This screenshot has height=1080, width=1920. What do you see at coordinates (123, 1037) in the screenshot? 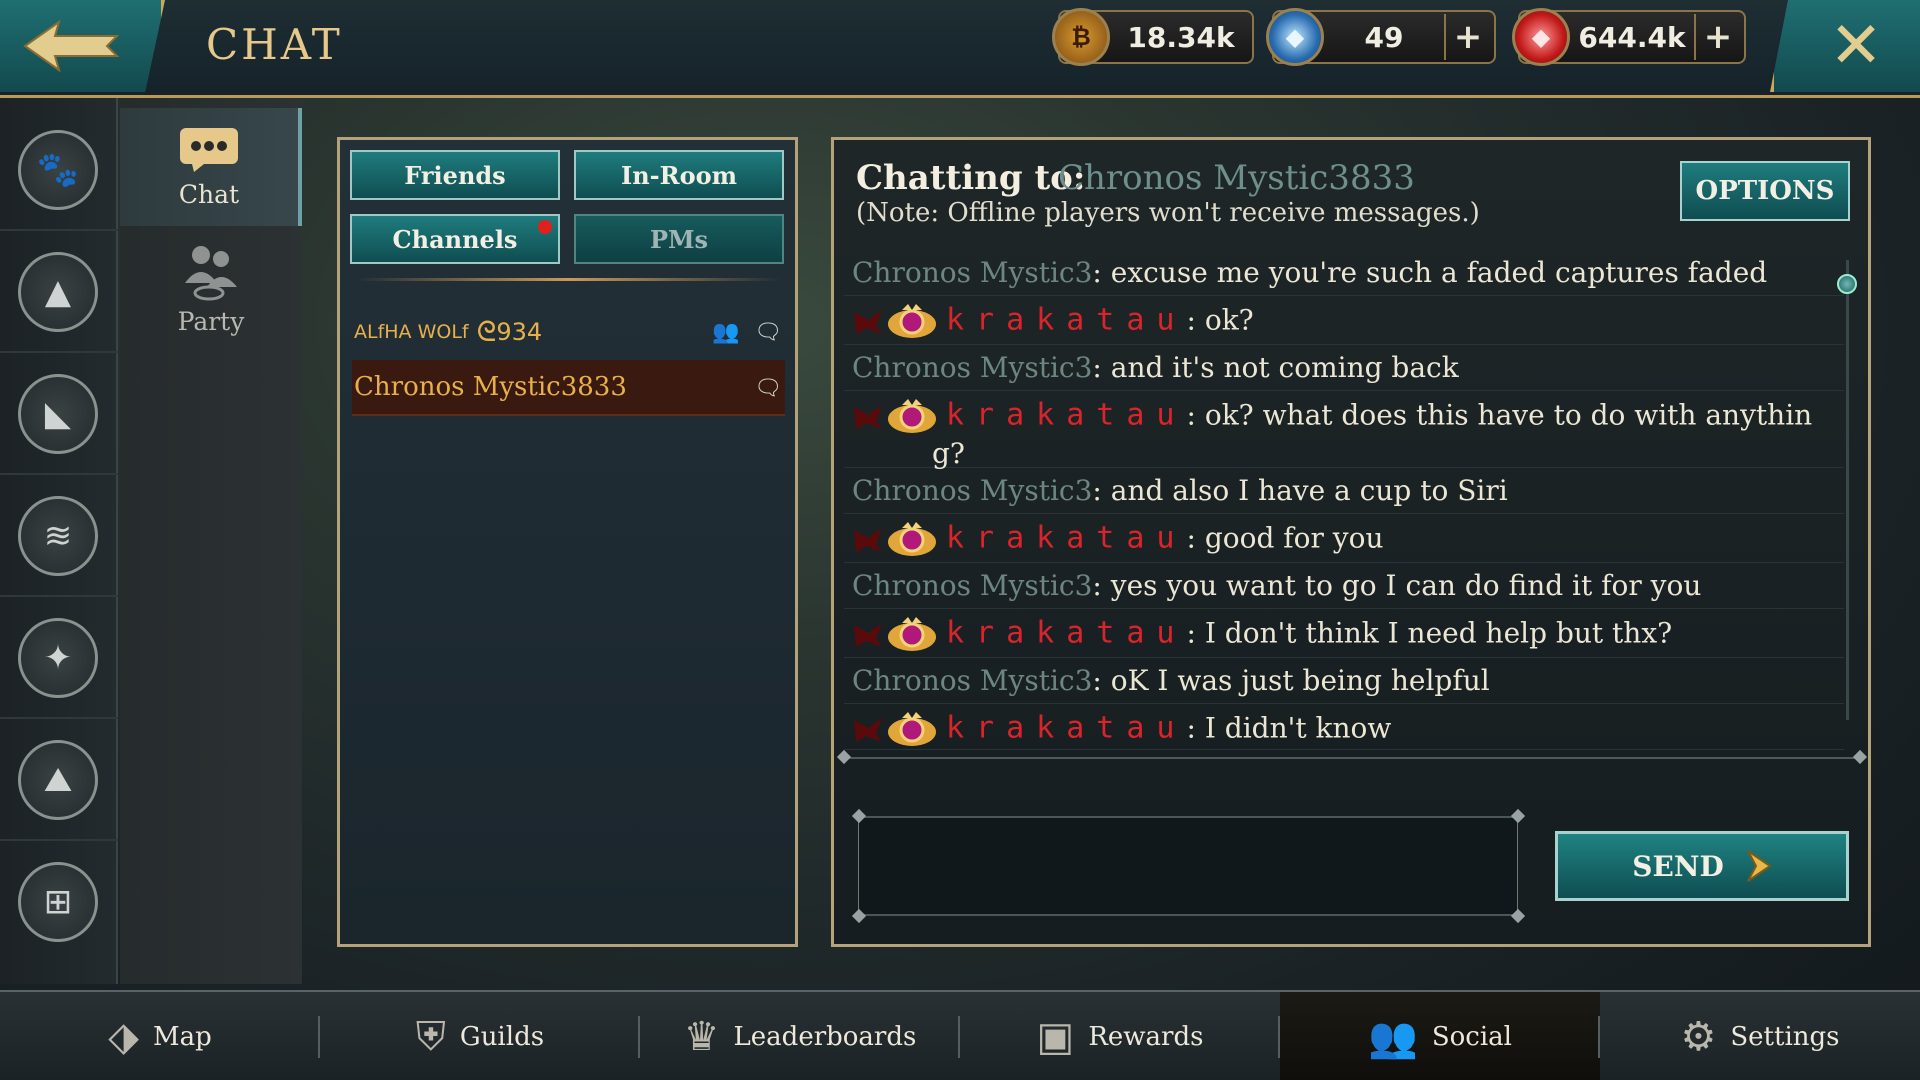
I see `map-icon: ⬗` at bounding box center [123, 1037].